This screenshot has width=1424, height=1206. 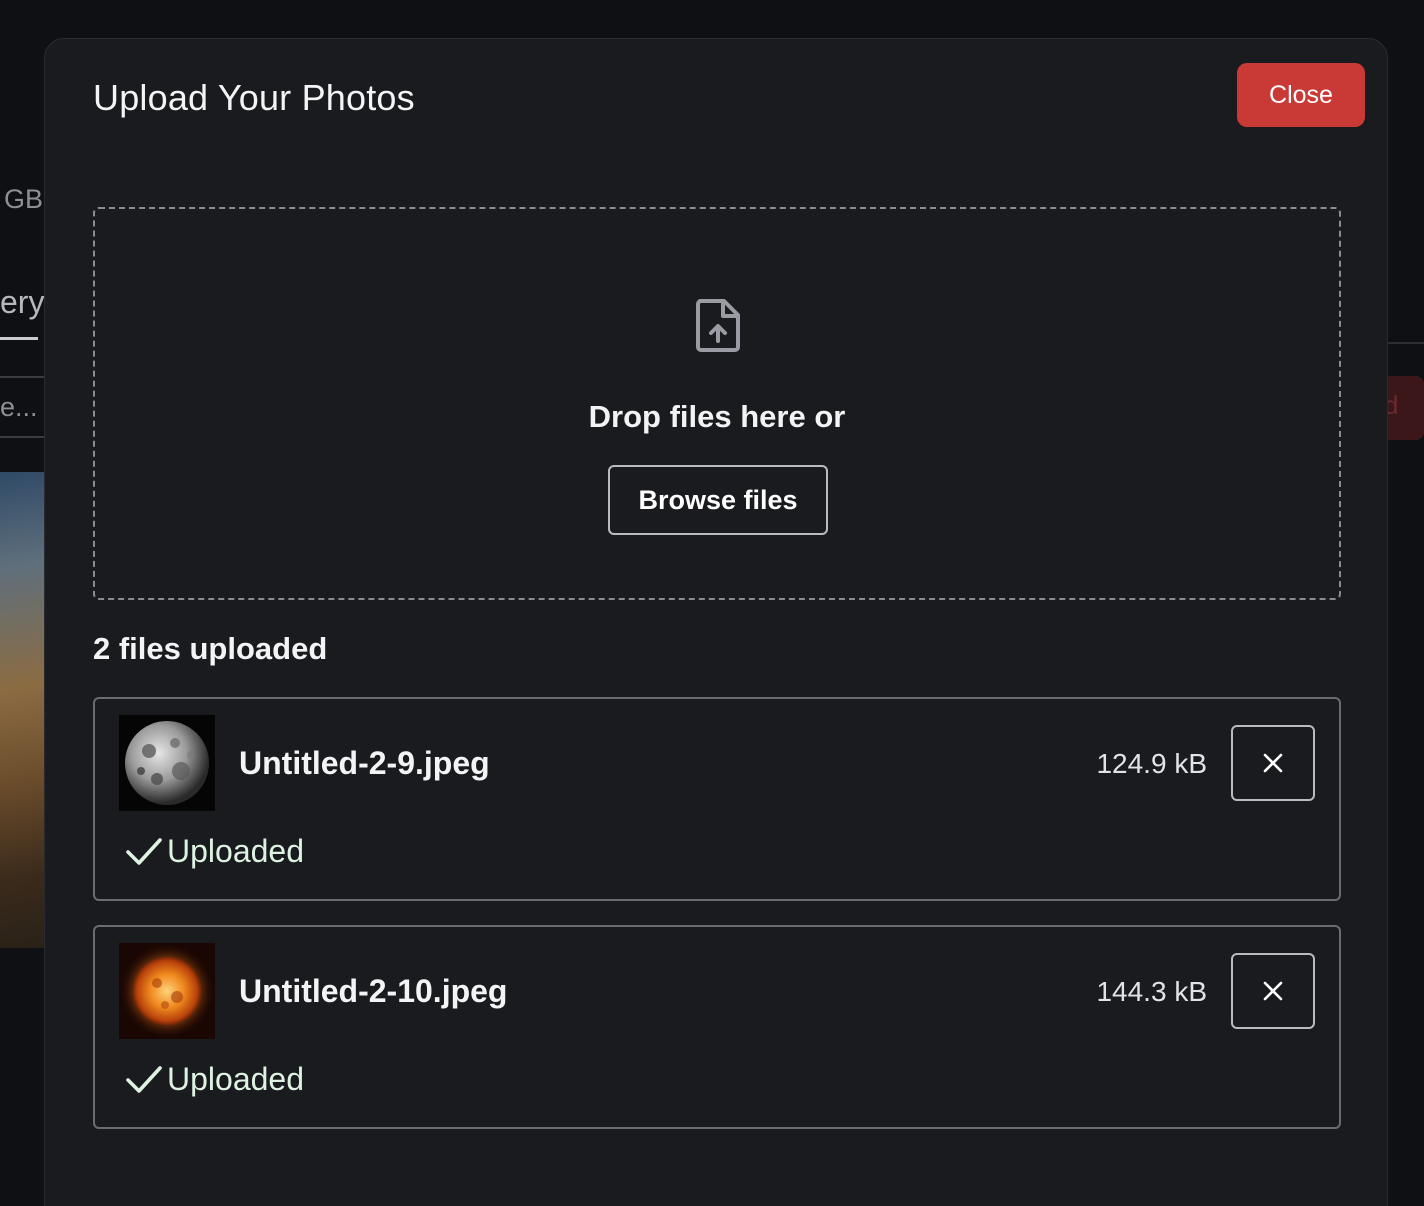 What do you see at coordinates (373, 991) in the screenshot?
I see `file-name: Untitled-2-10.jpeg` at bounding box center [373, 991].